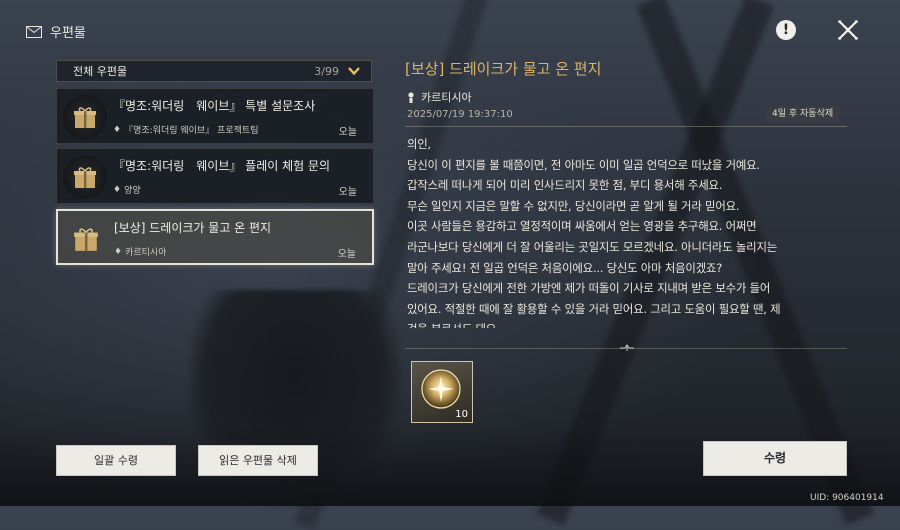 The height and width of the screenshot is (530, 900). I want to click on mail-item: 『명조:워더링 웨이브』 플레이 체험 문의 ♦ 양양 오늘, so click(215, 176).